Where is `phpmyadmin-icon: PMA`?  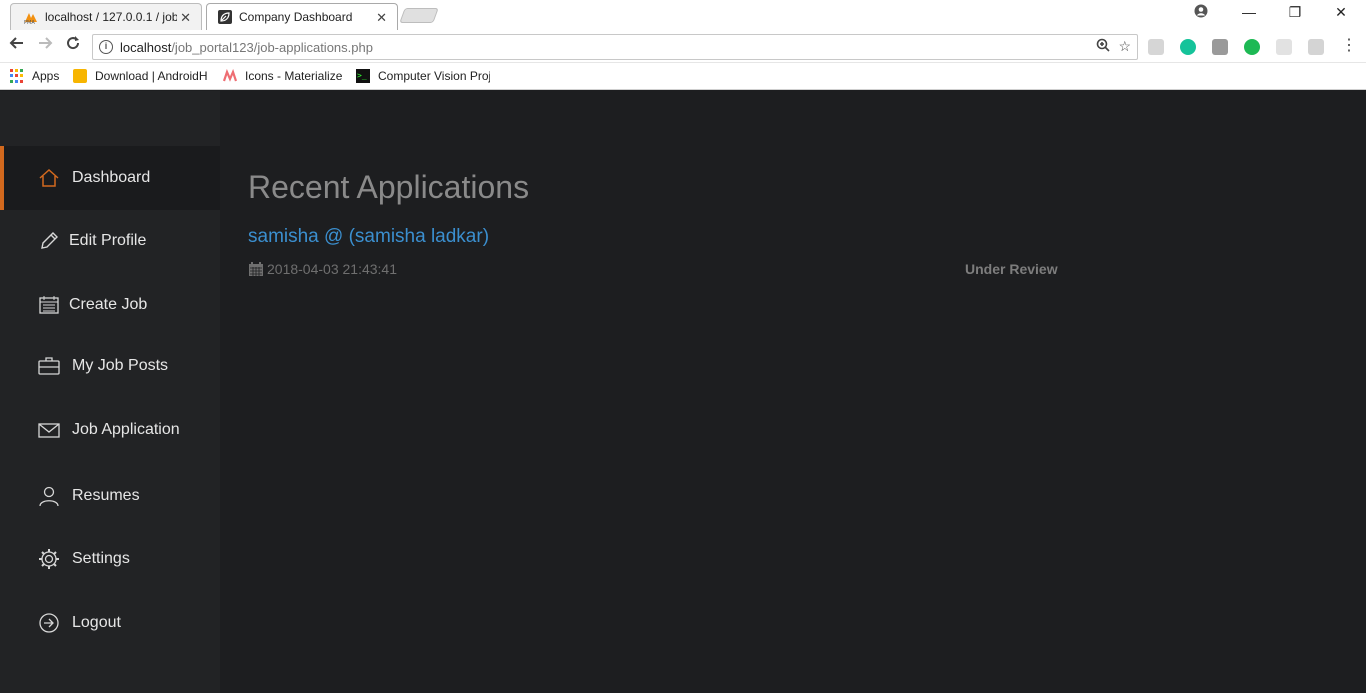
phpmyadmin-icon: PMA is located at coordinates (31, 17).